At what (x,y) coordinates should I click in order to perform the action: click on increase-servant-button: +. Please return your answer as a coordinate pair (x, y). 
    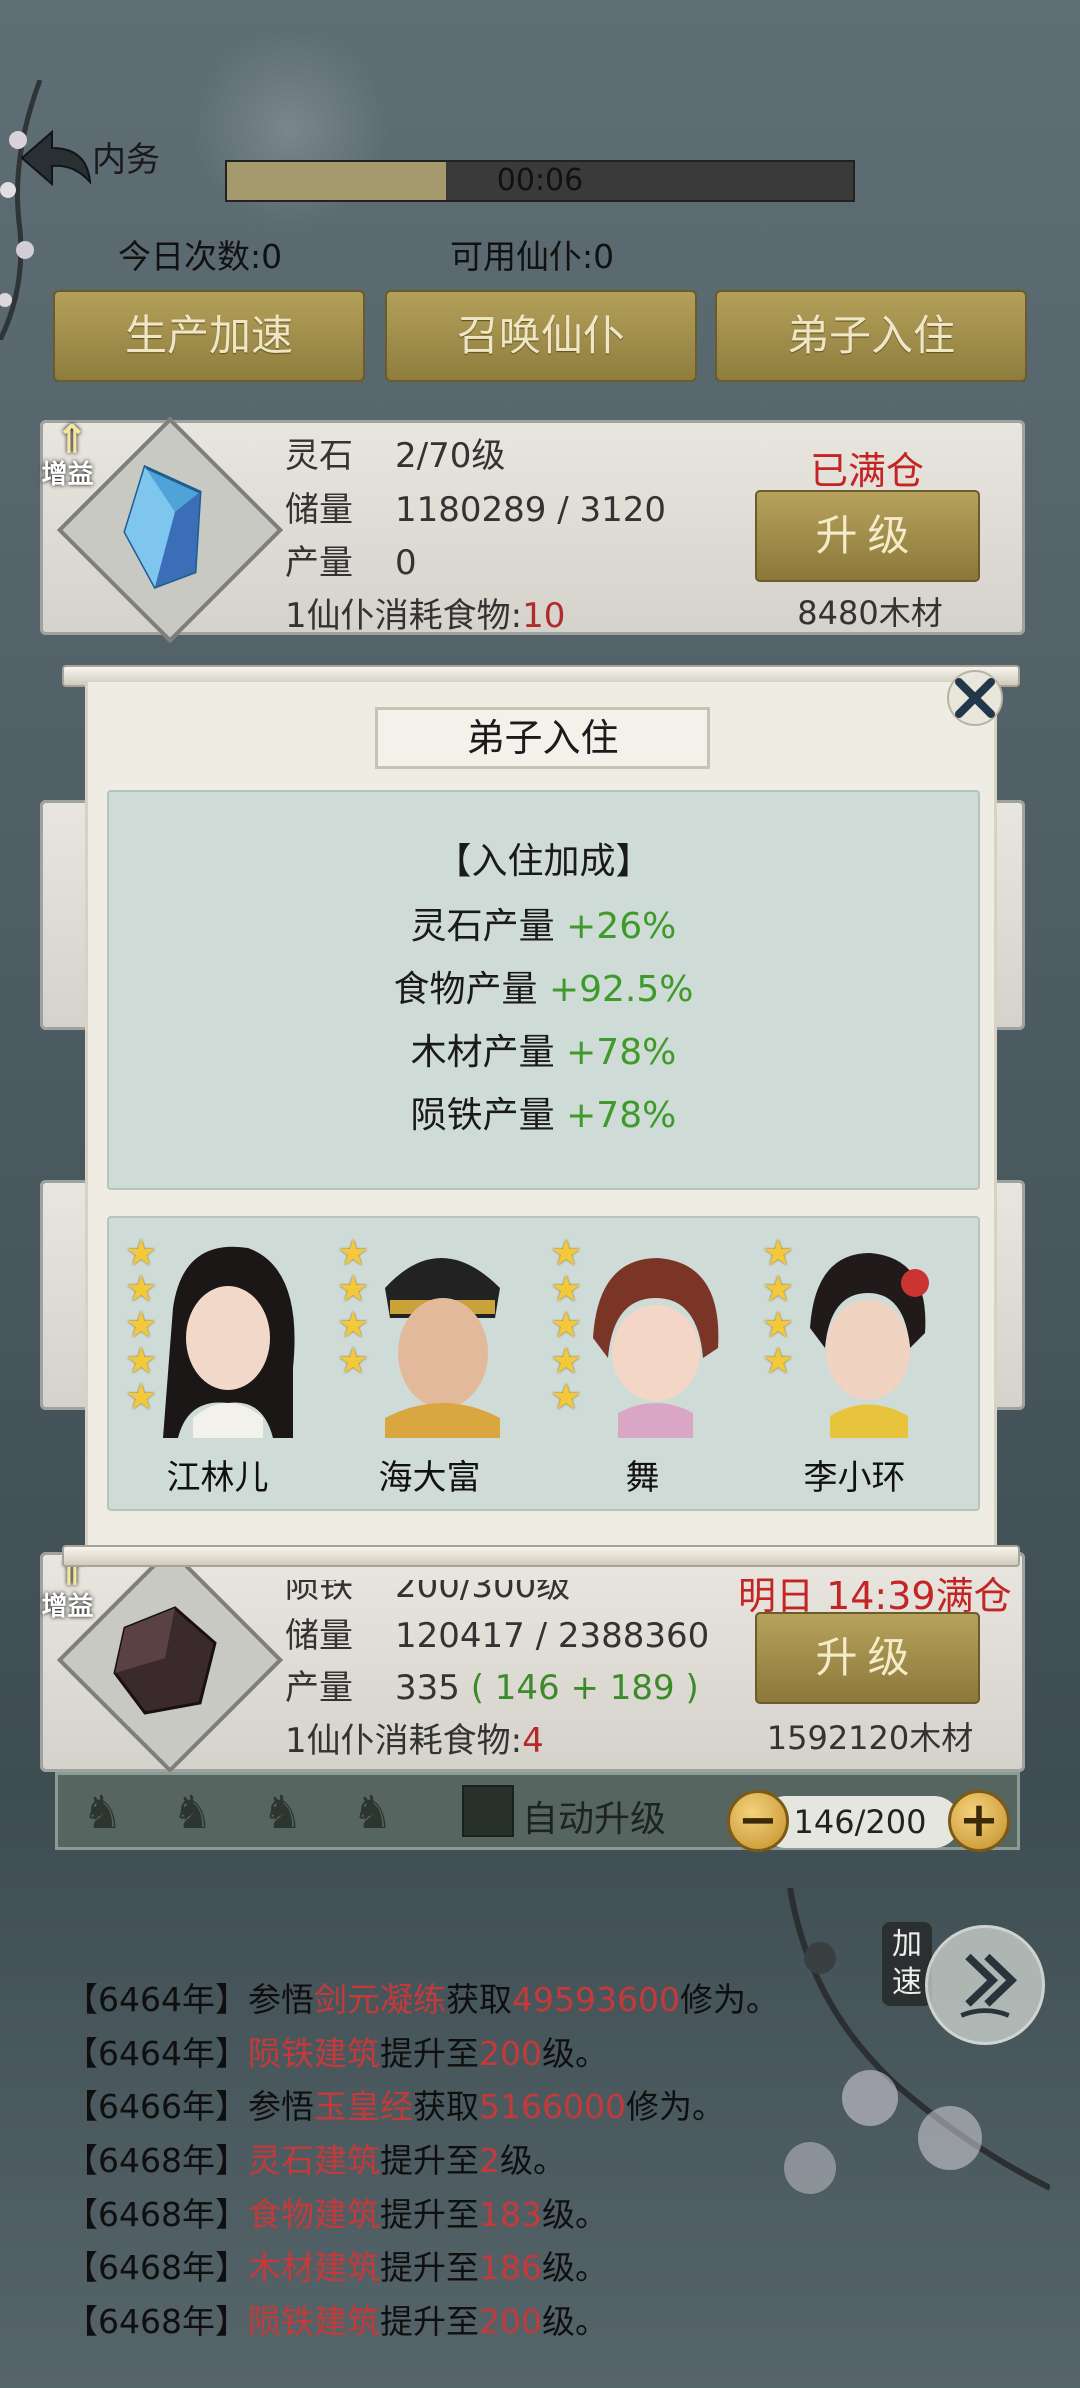
    Looking at the image, I should click on (979, 1821).